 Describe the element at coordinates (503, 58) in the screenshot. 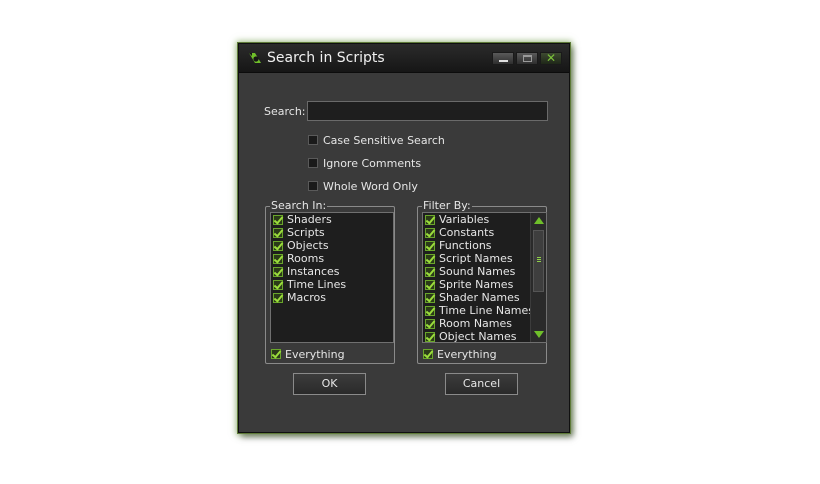

I see `minimize-button` at that location.